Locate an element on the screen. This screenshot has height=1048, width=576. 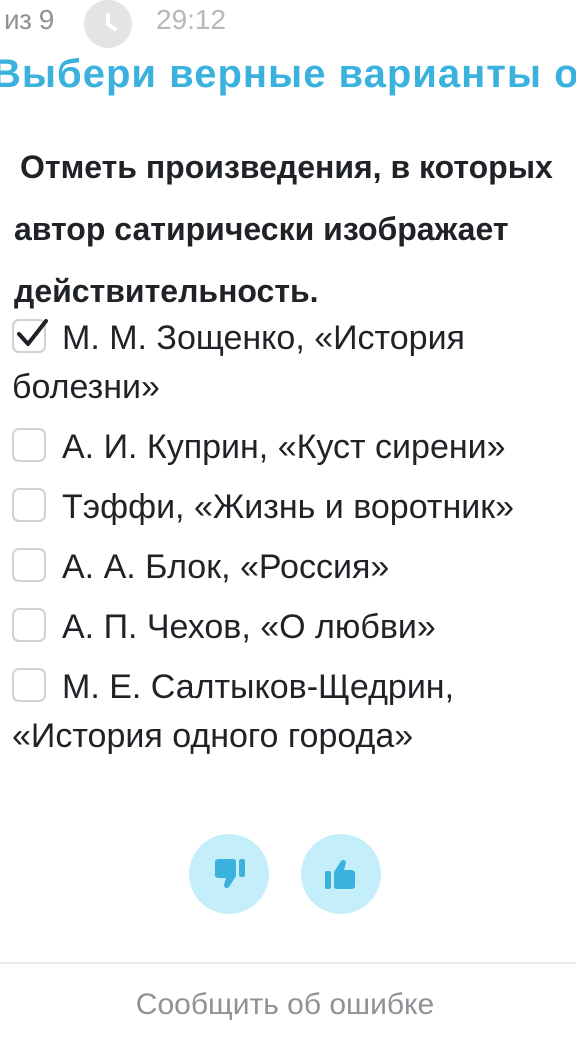
report-error-link: Сообщить об ошибке is located at coordinates (285, 1005).